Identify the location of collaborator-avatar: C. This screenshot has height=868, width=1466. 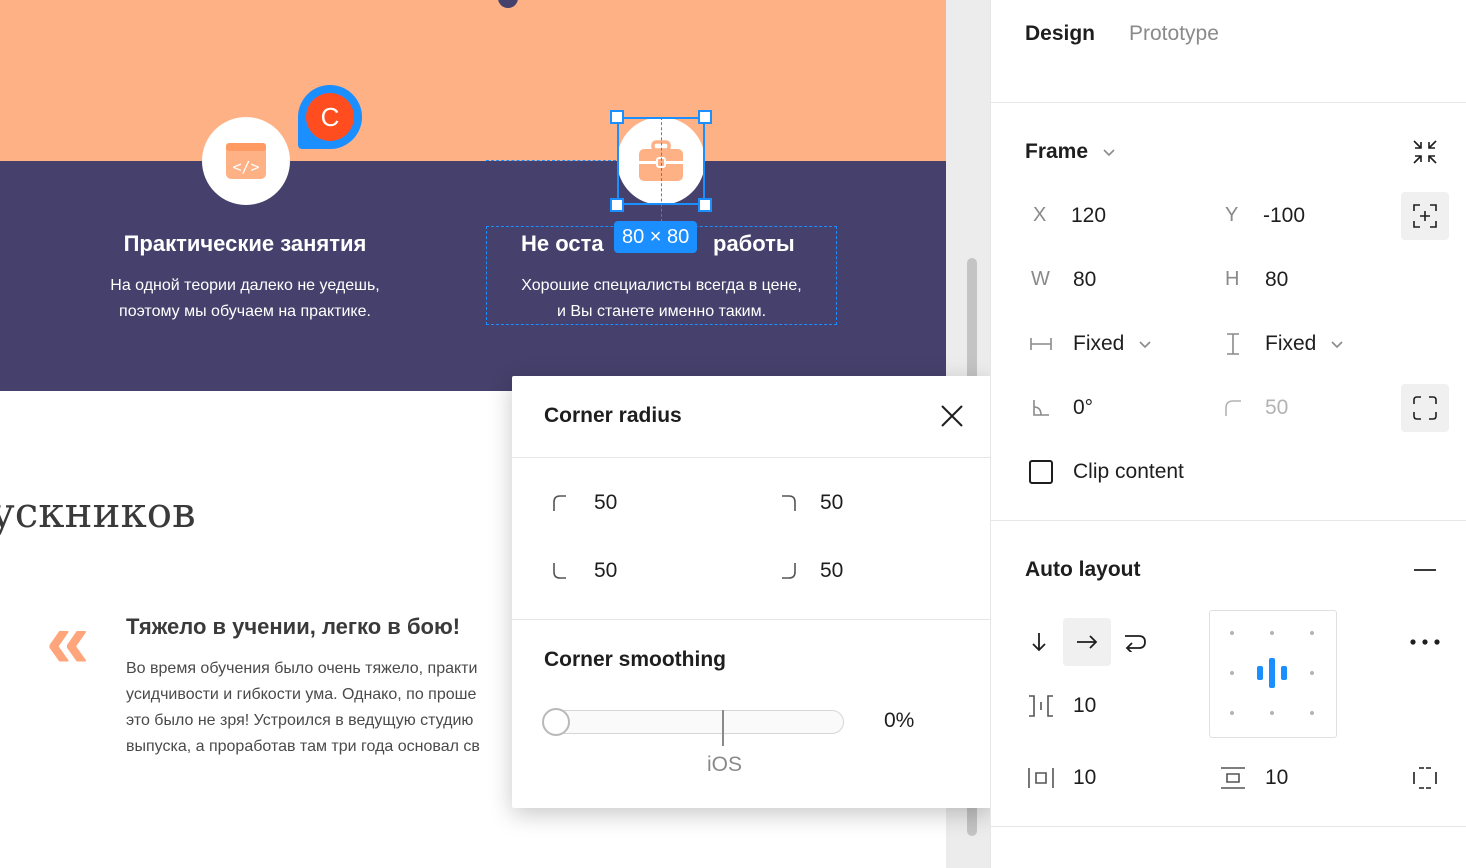
(330, 117).